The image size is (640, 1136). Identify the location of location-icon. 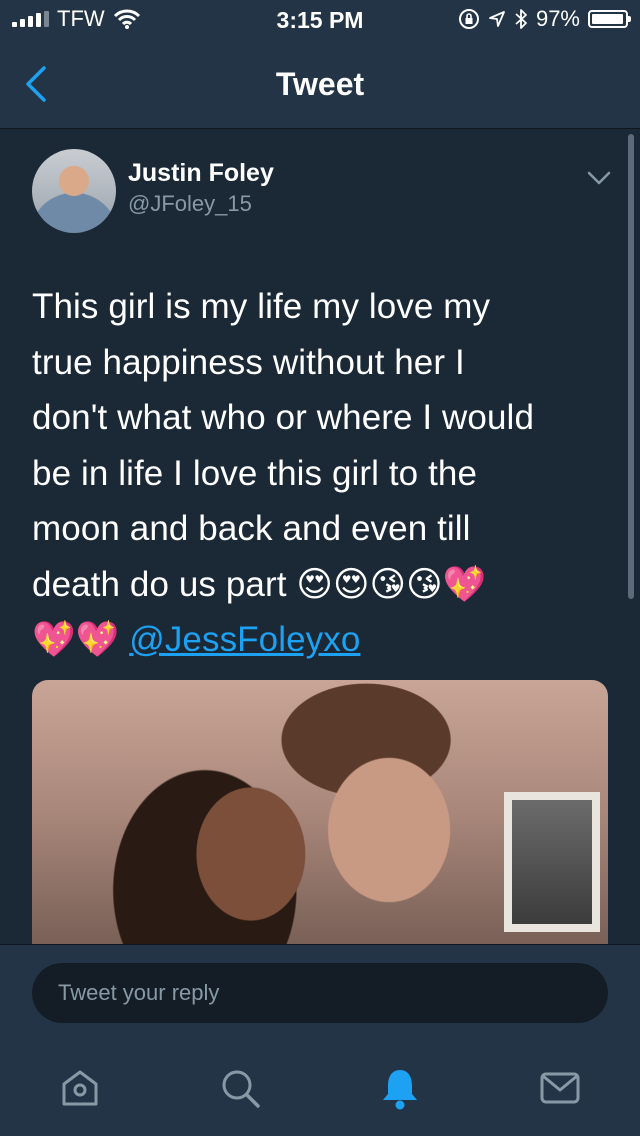
(497, 19).